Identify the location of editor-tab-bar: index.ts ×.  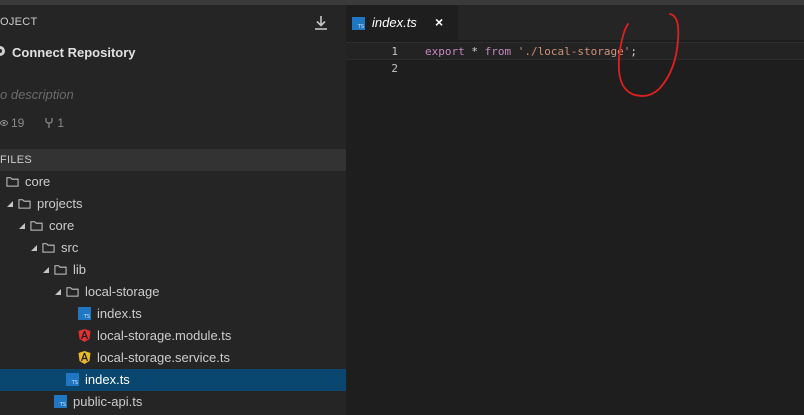
(575, 22).